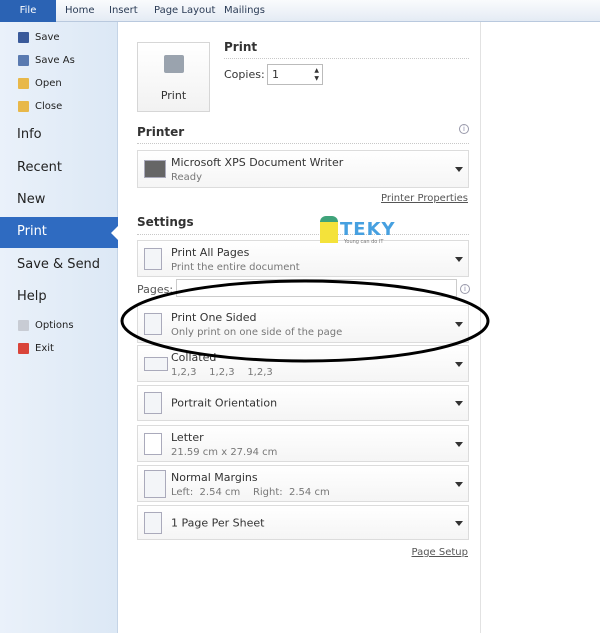  I want to click on spin-down-icon: ▼, so click(316, 78).